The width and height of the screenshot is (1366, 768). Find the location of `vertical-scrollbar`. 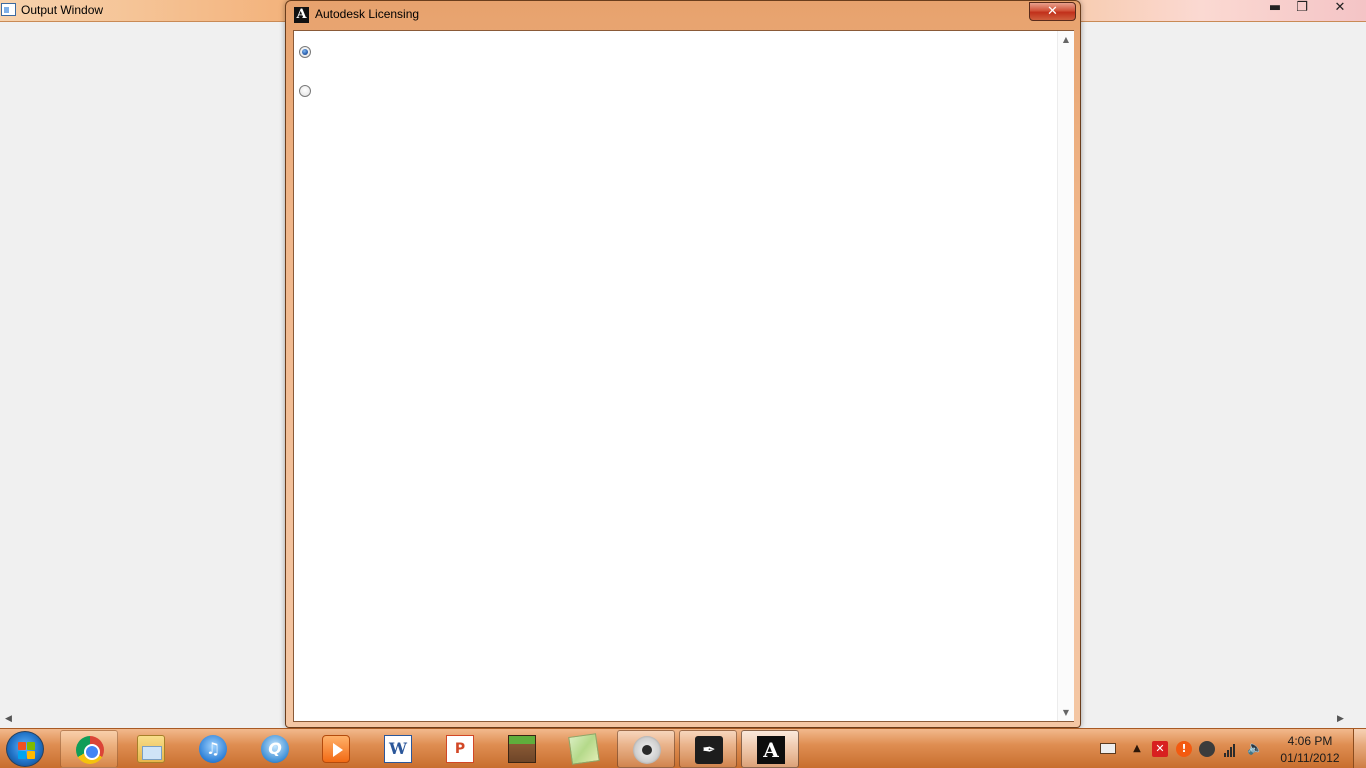

vertical-scrollbar is located at coordinates (1359, 366).